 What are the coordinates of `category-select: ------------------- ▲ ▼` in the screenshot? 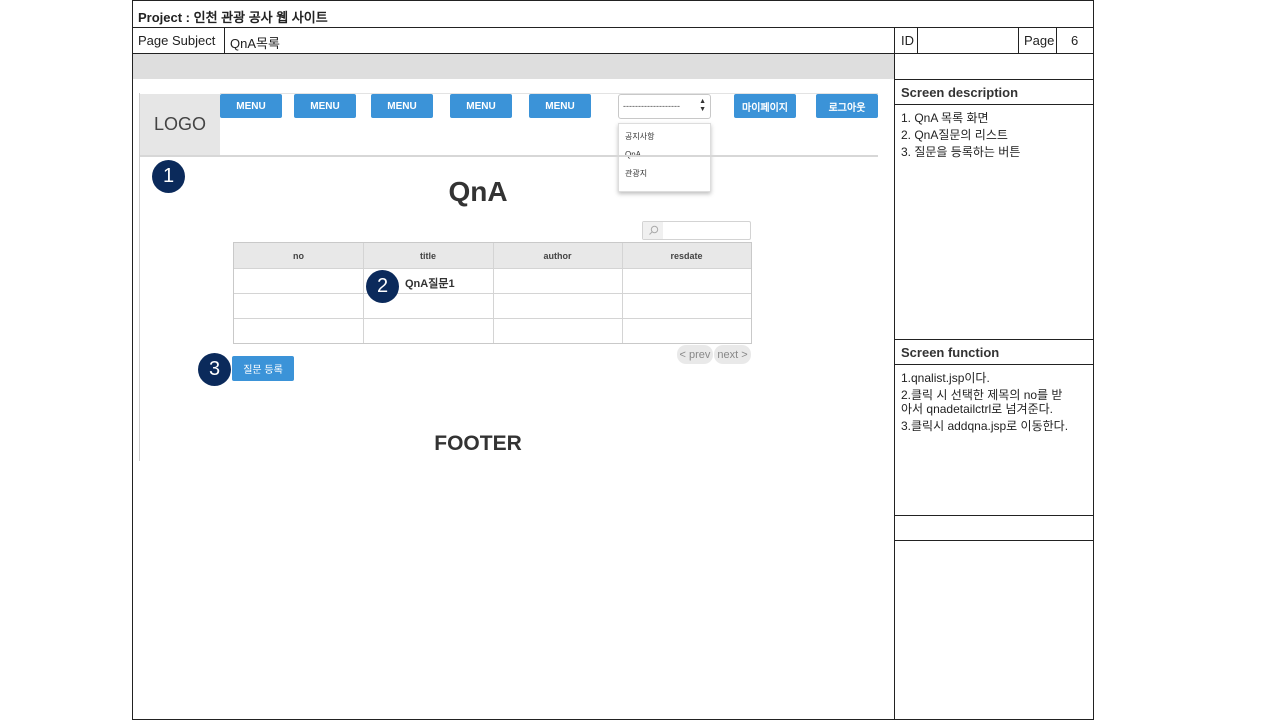 It's located at (664, 106).